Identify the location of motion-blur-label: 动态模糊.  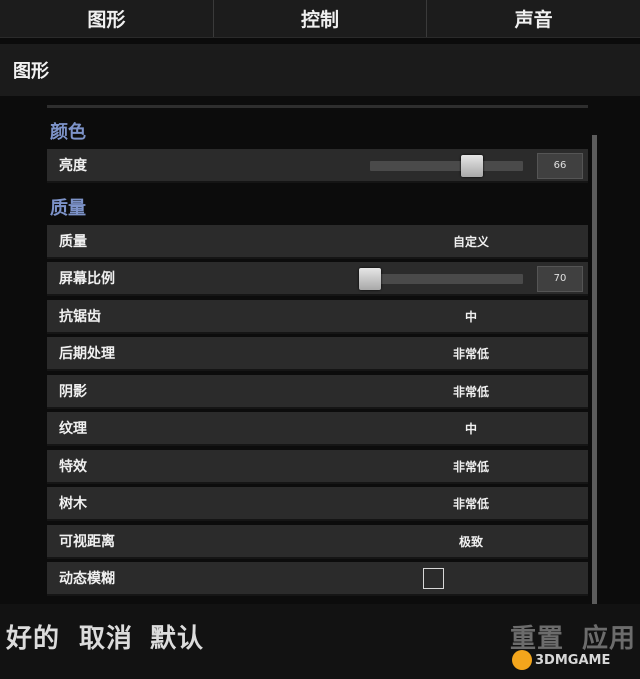
(87, 579).